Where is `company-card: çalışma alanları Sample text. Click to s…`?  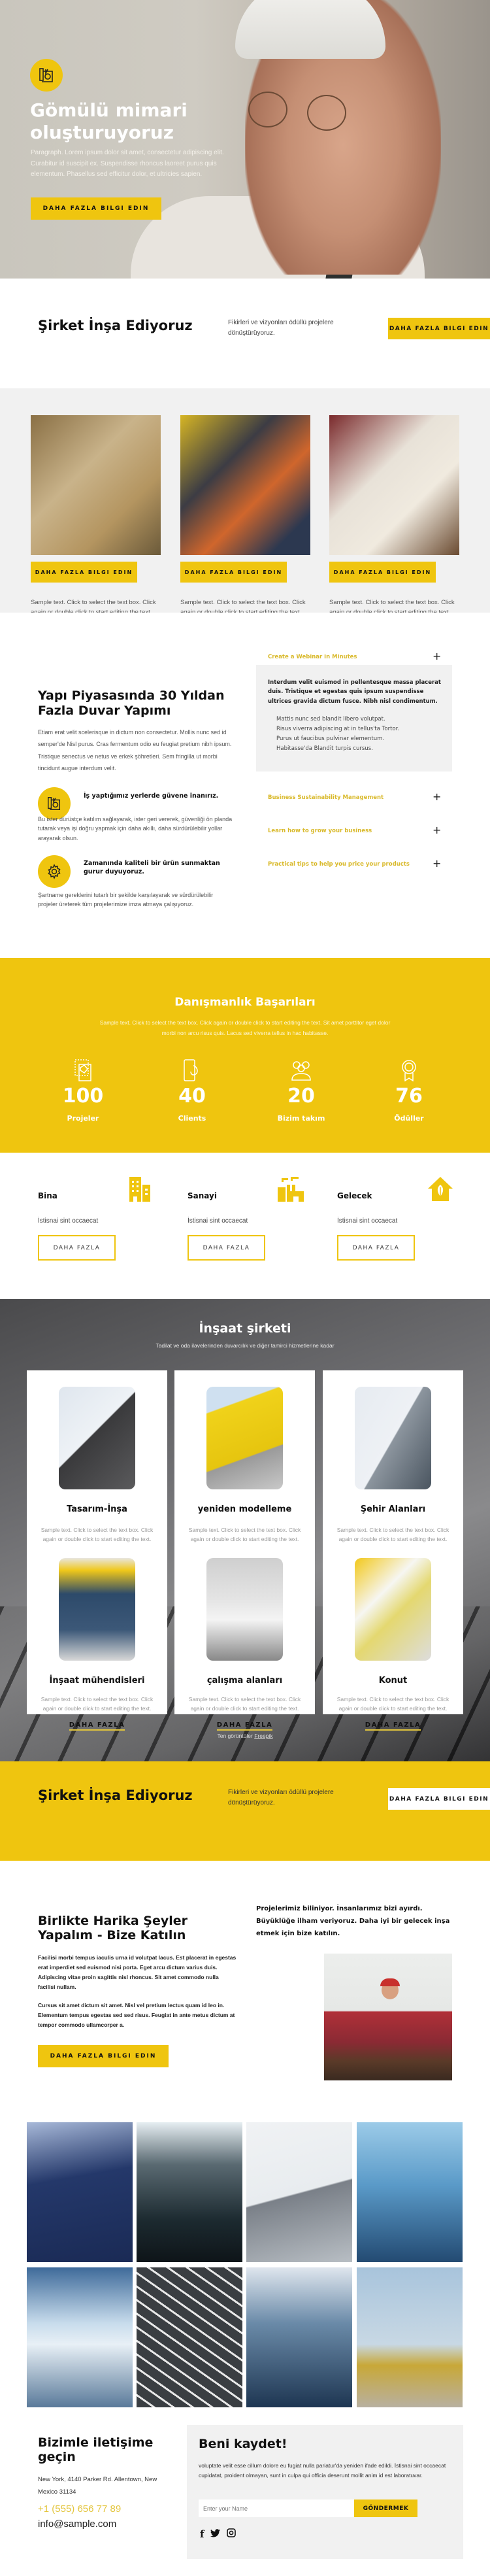 company-card: çalışma alanları Sample text. Click to s… is located at coordinates (244, 1639).